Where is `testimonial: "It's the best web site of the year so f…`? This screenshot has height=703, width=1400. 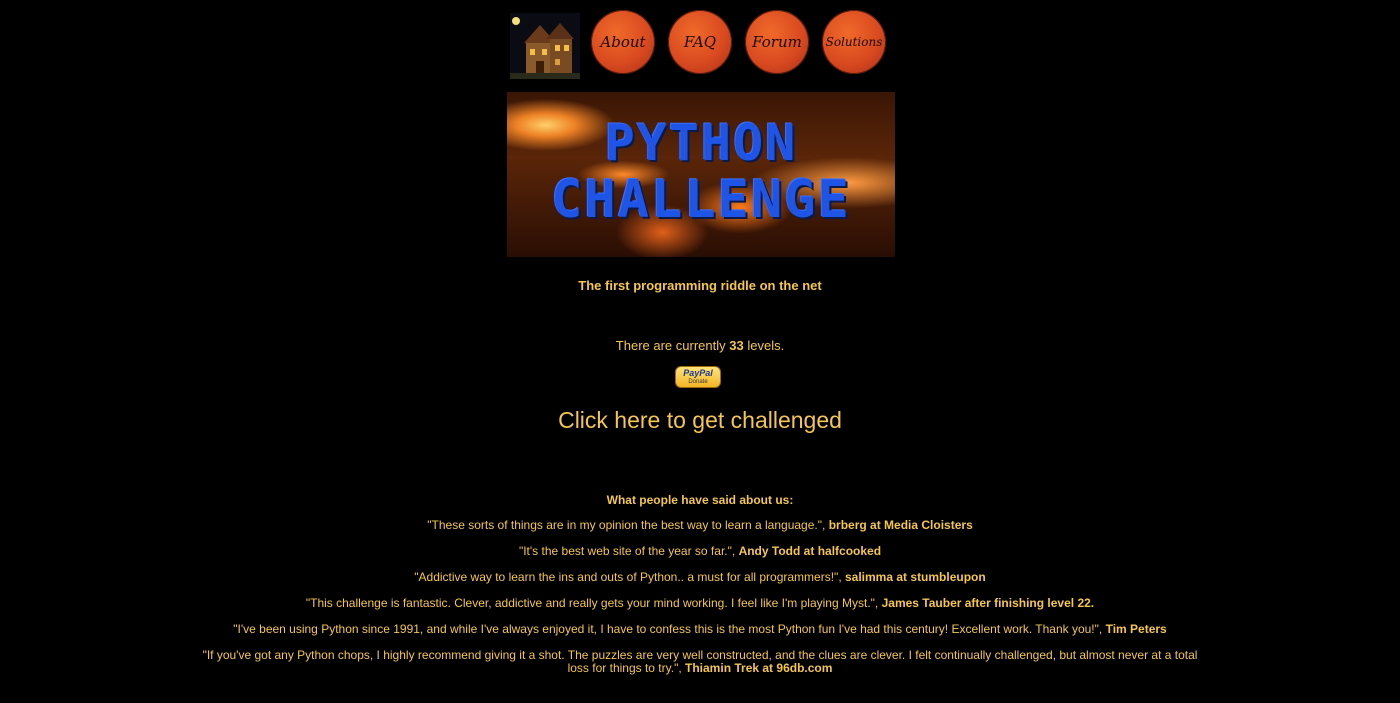 testimonial: "It's the best web site of the year so f… is located at coordinates (700, 551).